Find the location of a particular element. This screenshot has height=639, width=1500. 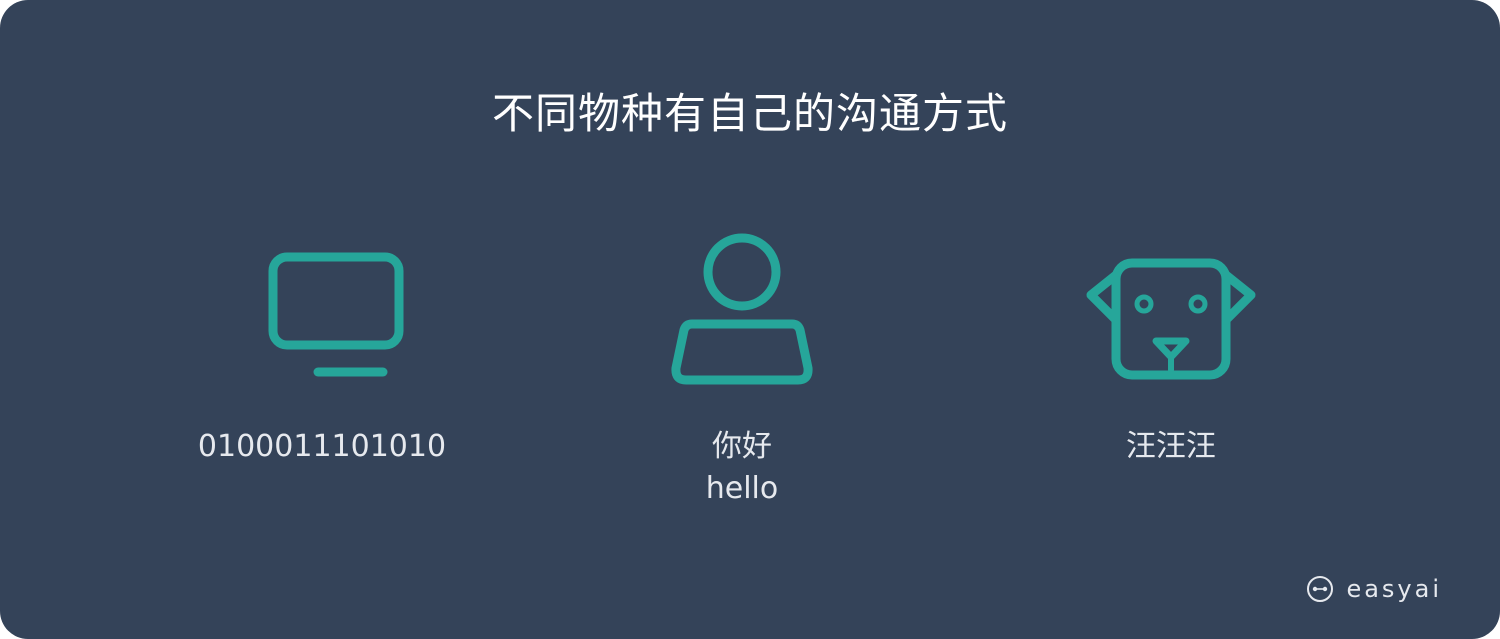

dog-column: 汪汪汪 is located at coordinates (1171, 344).